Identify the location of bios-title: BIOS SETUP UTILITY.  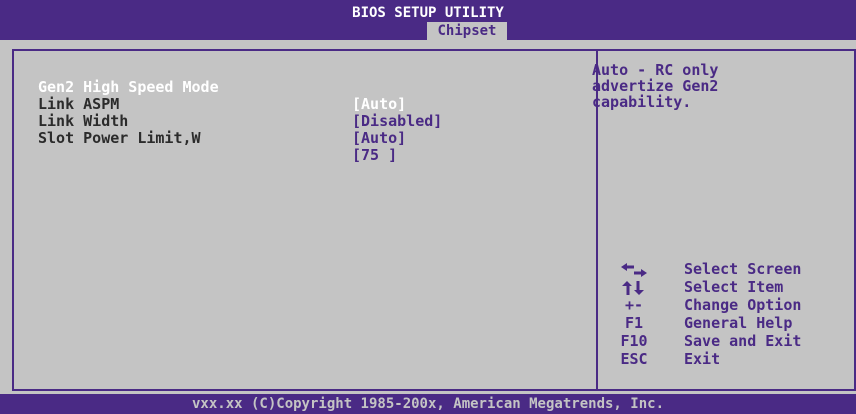
(428, 13).